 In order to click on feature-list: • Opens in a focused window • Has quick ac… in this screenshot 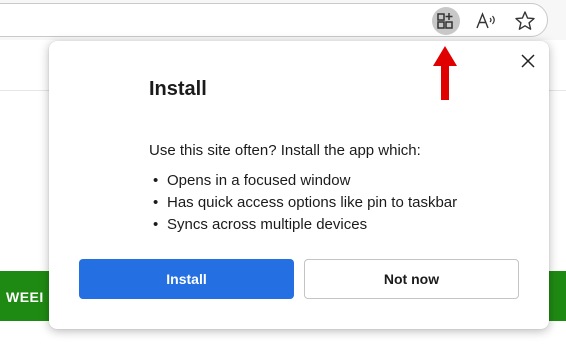, I will do `click(305, 203)`.